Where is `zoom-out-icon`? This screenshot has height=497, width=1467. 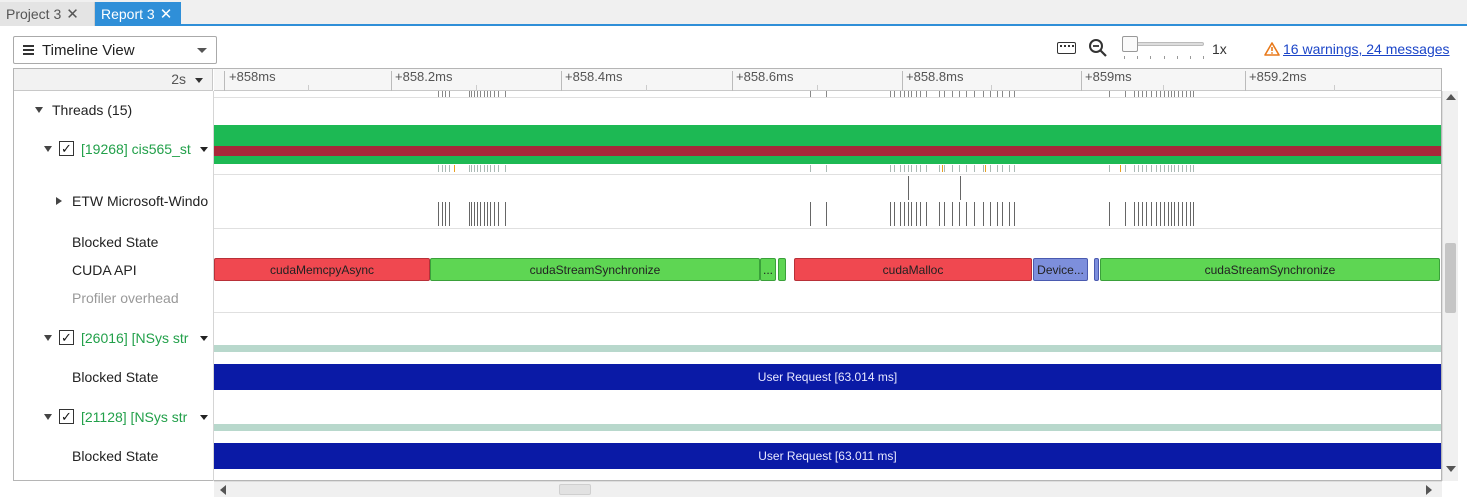 zoom-out-icon is located at coordinates (1098, 48).